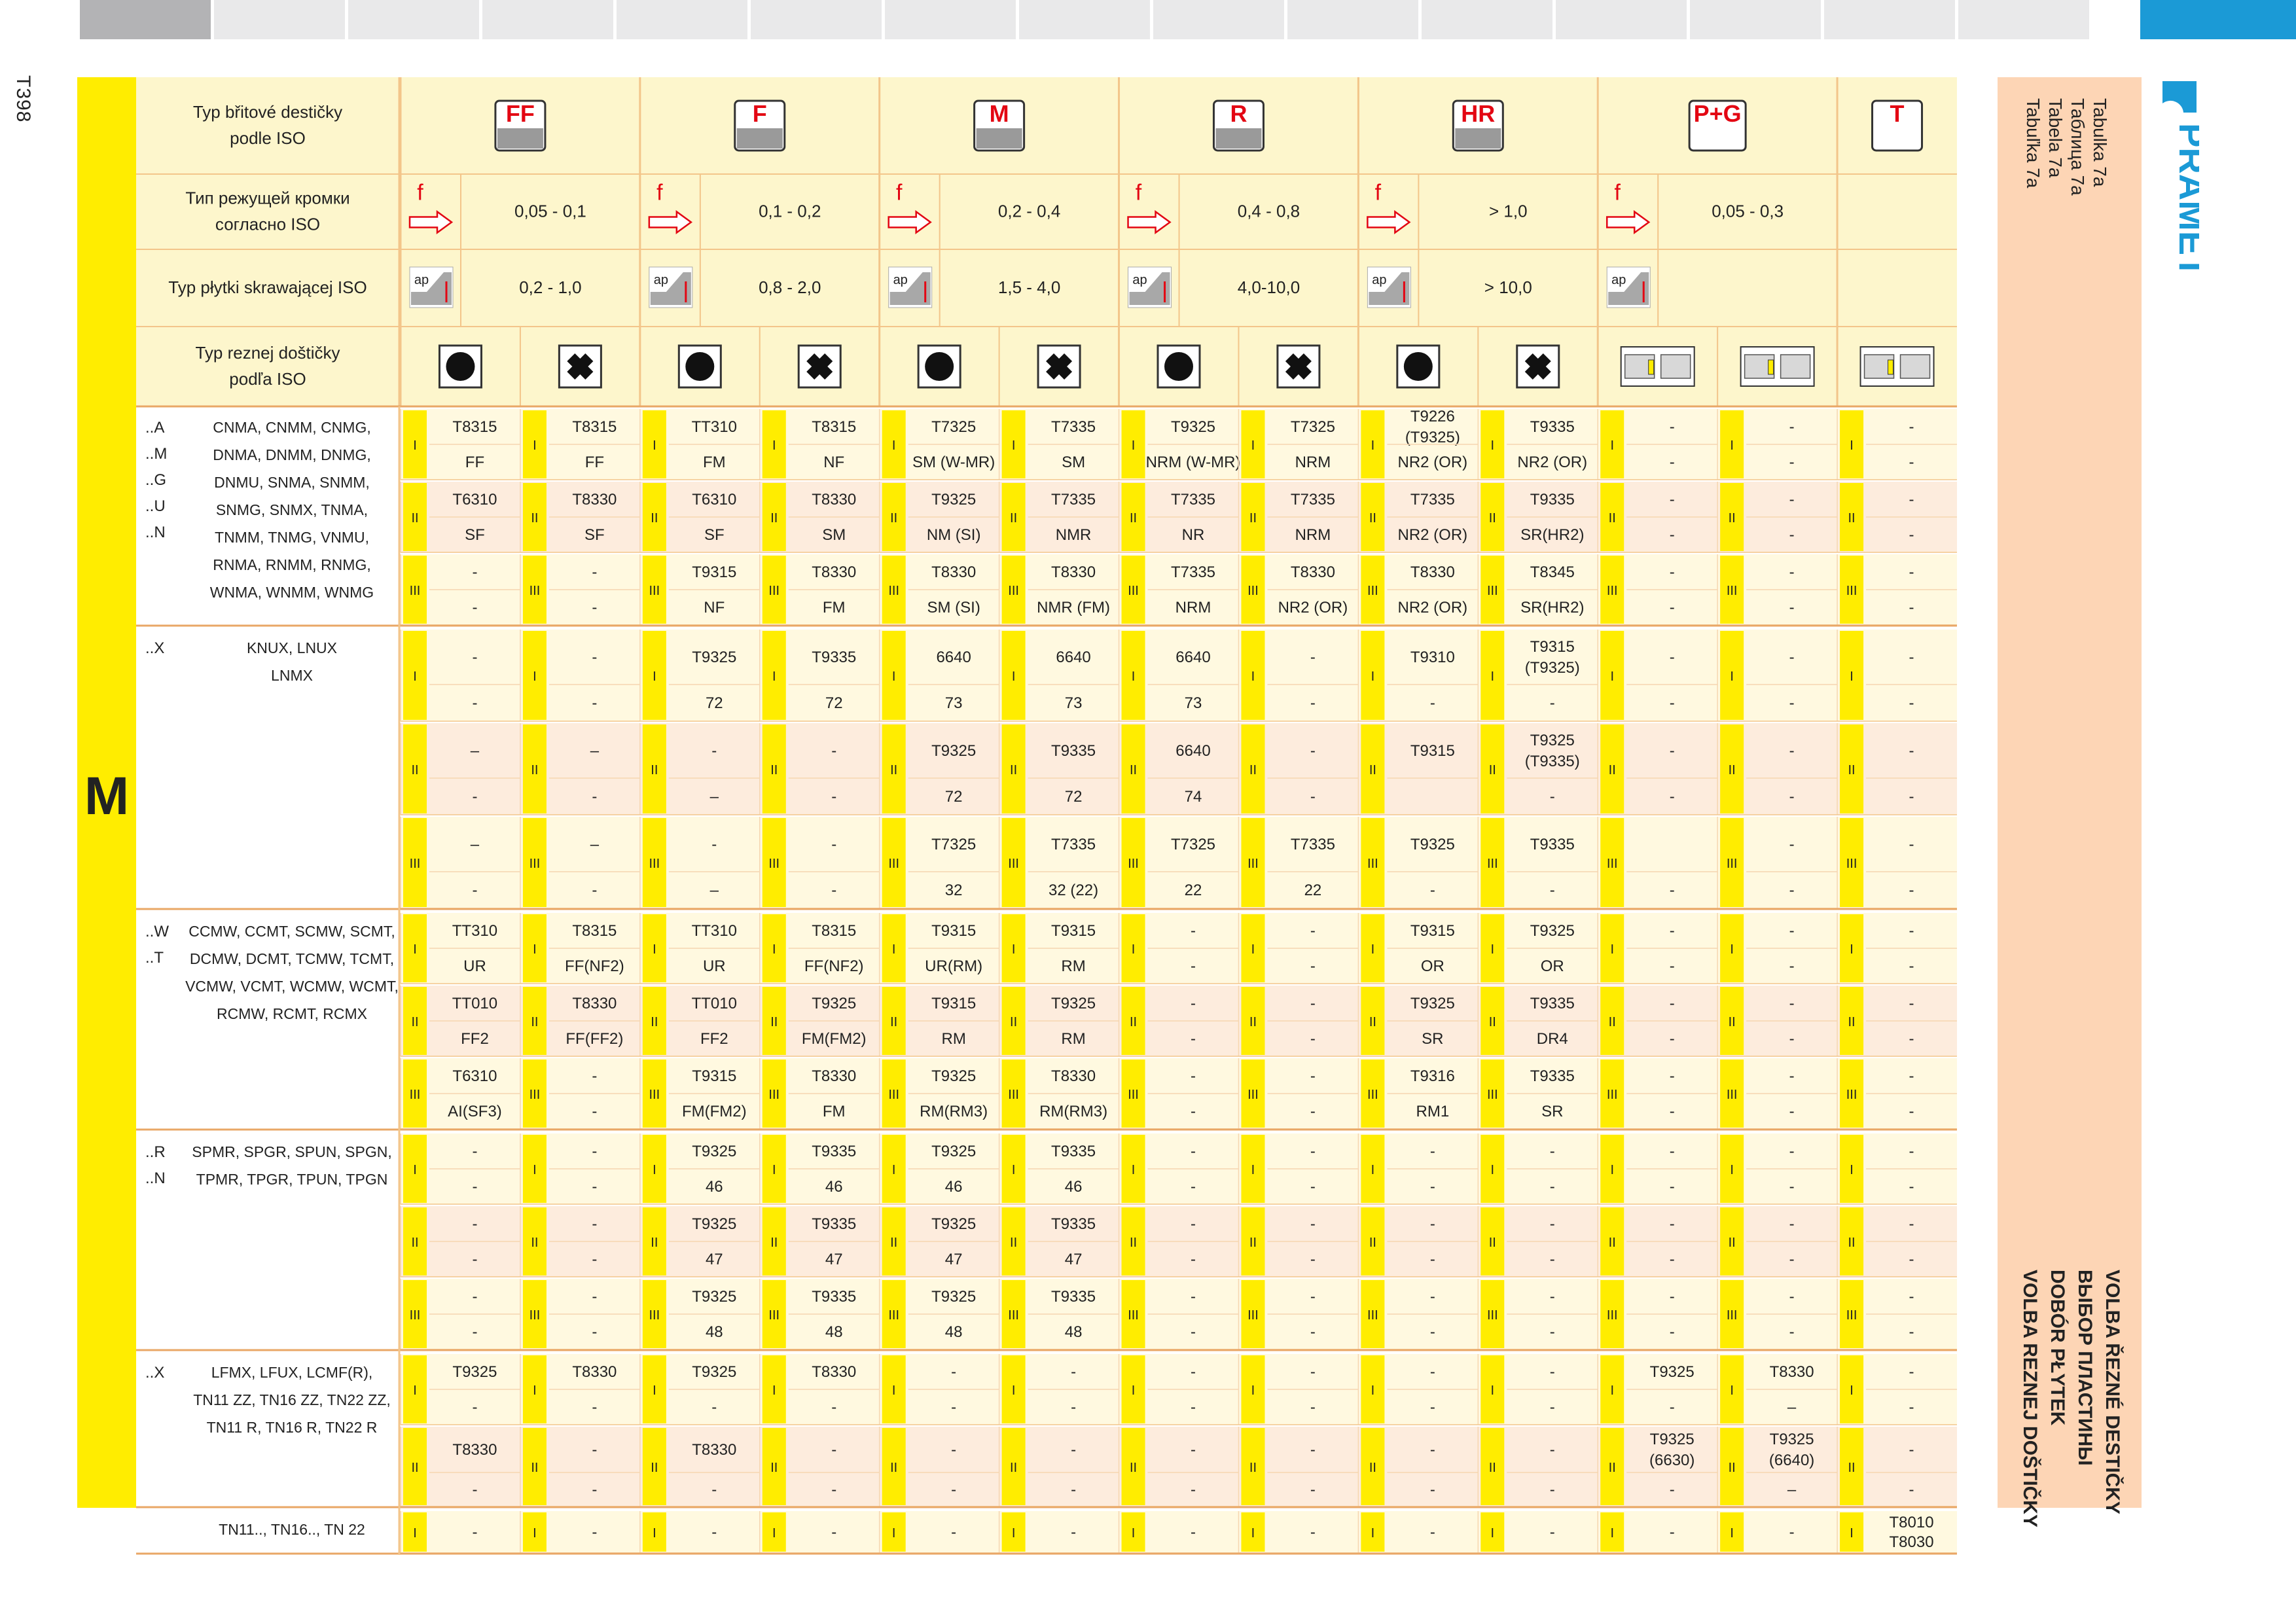 The height and width of the screenshot is (1623, 2296). I want to click on cell-geometry: 72, so click(714, 703).